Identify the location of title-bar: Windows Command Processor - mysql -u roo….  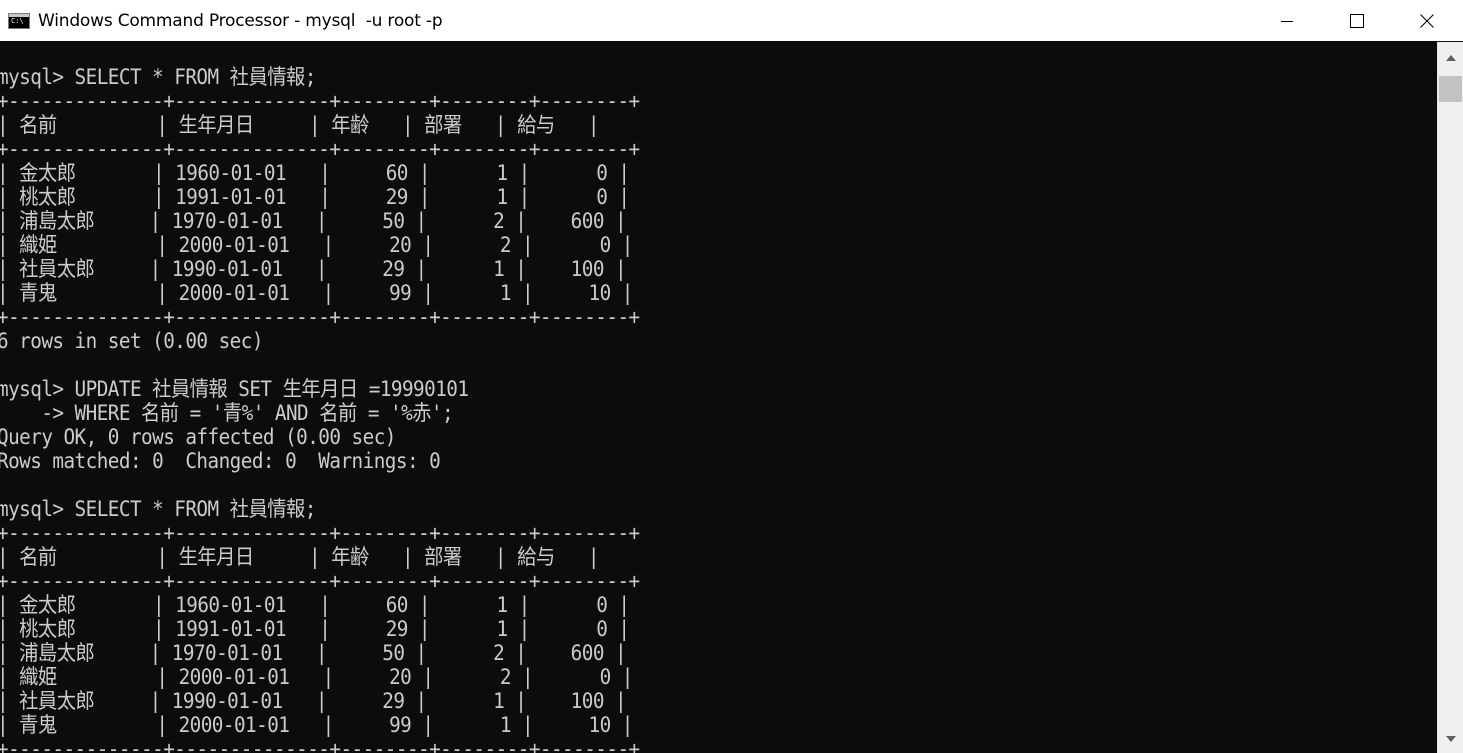
(731, 20).